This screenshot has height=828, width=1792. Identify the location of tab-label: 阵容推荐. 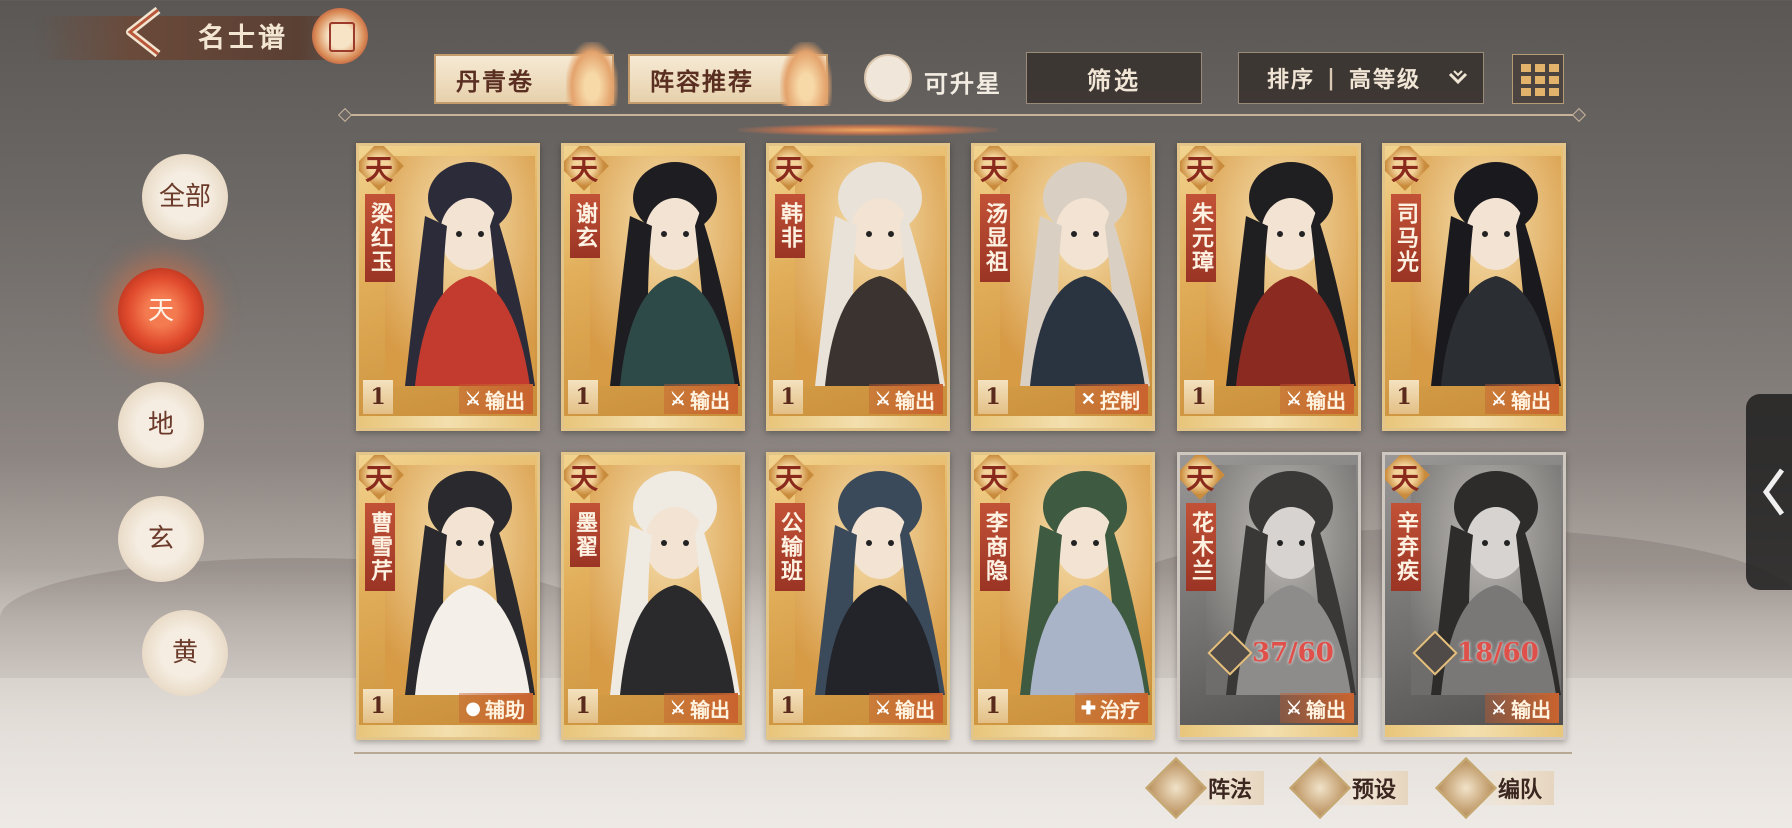
(702, 81).